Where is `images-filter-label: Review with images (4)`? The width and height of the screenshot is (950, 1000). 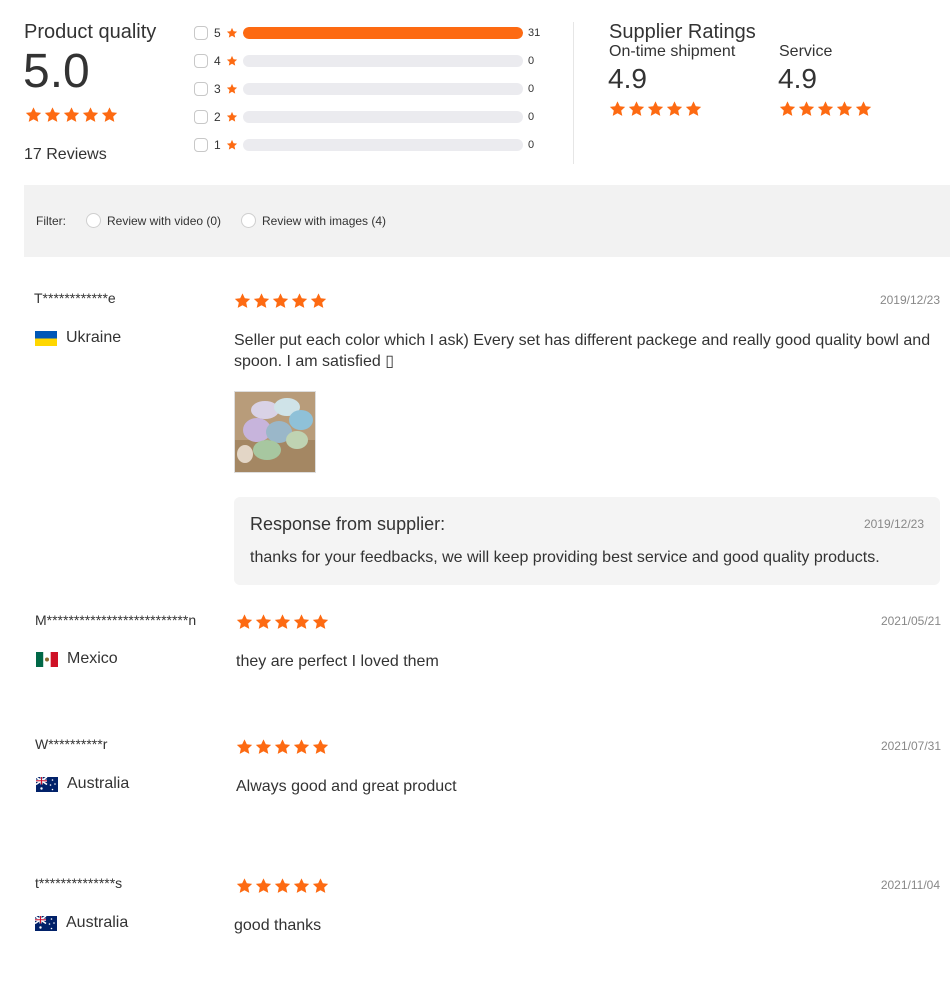 images-filter-label: Review with images (4) is located at coordinates (324, 221).